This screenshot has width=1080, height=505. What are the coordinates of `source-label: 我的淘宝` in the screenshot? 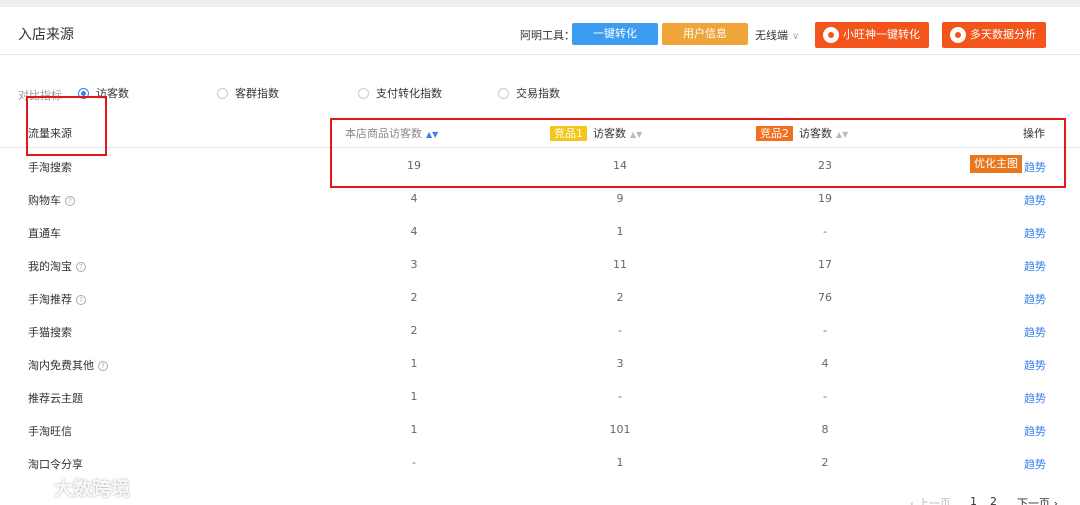 It's located at (50, 266).